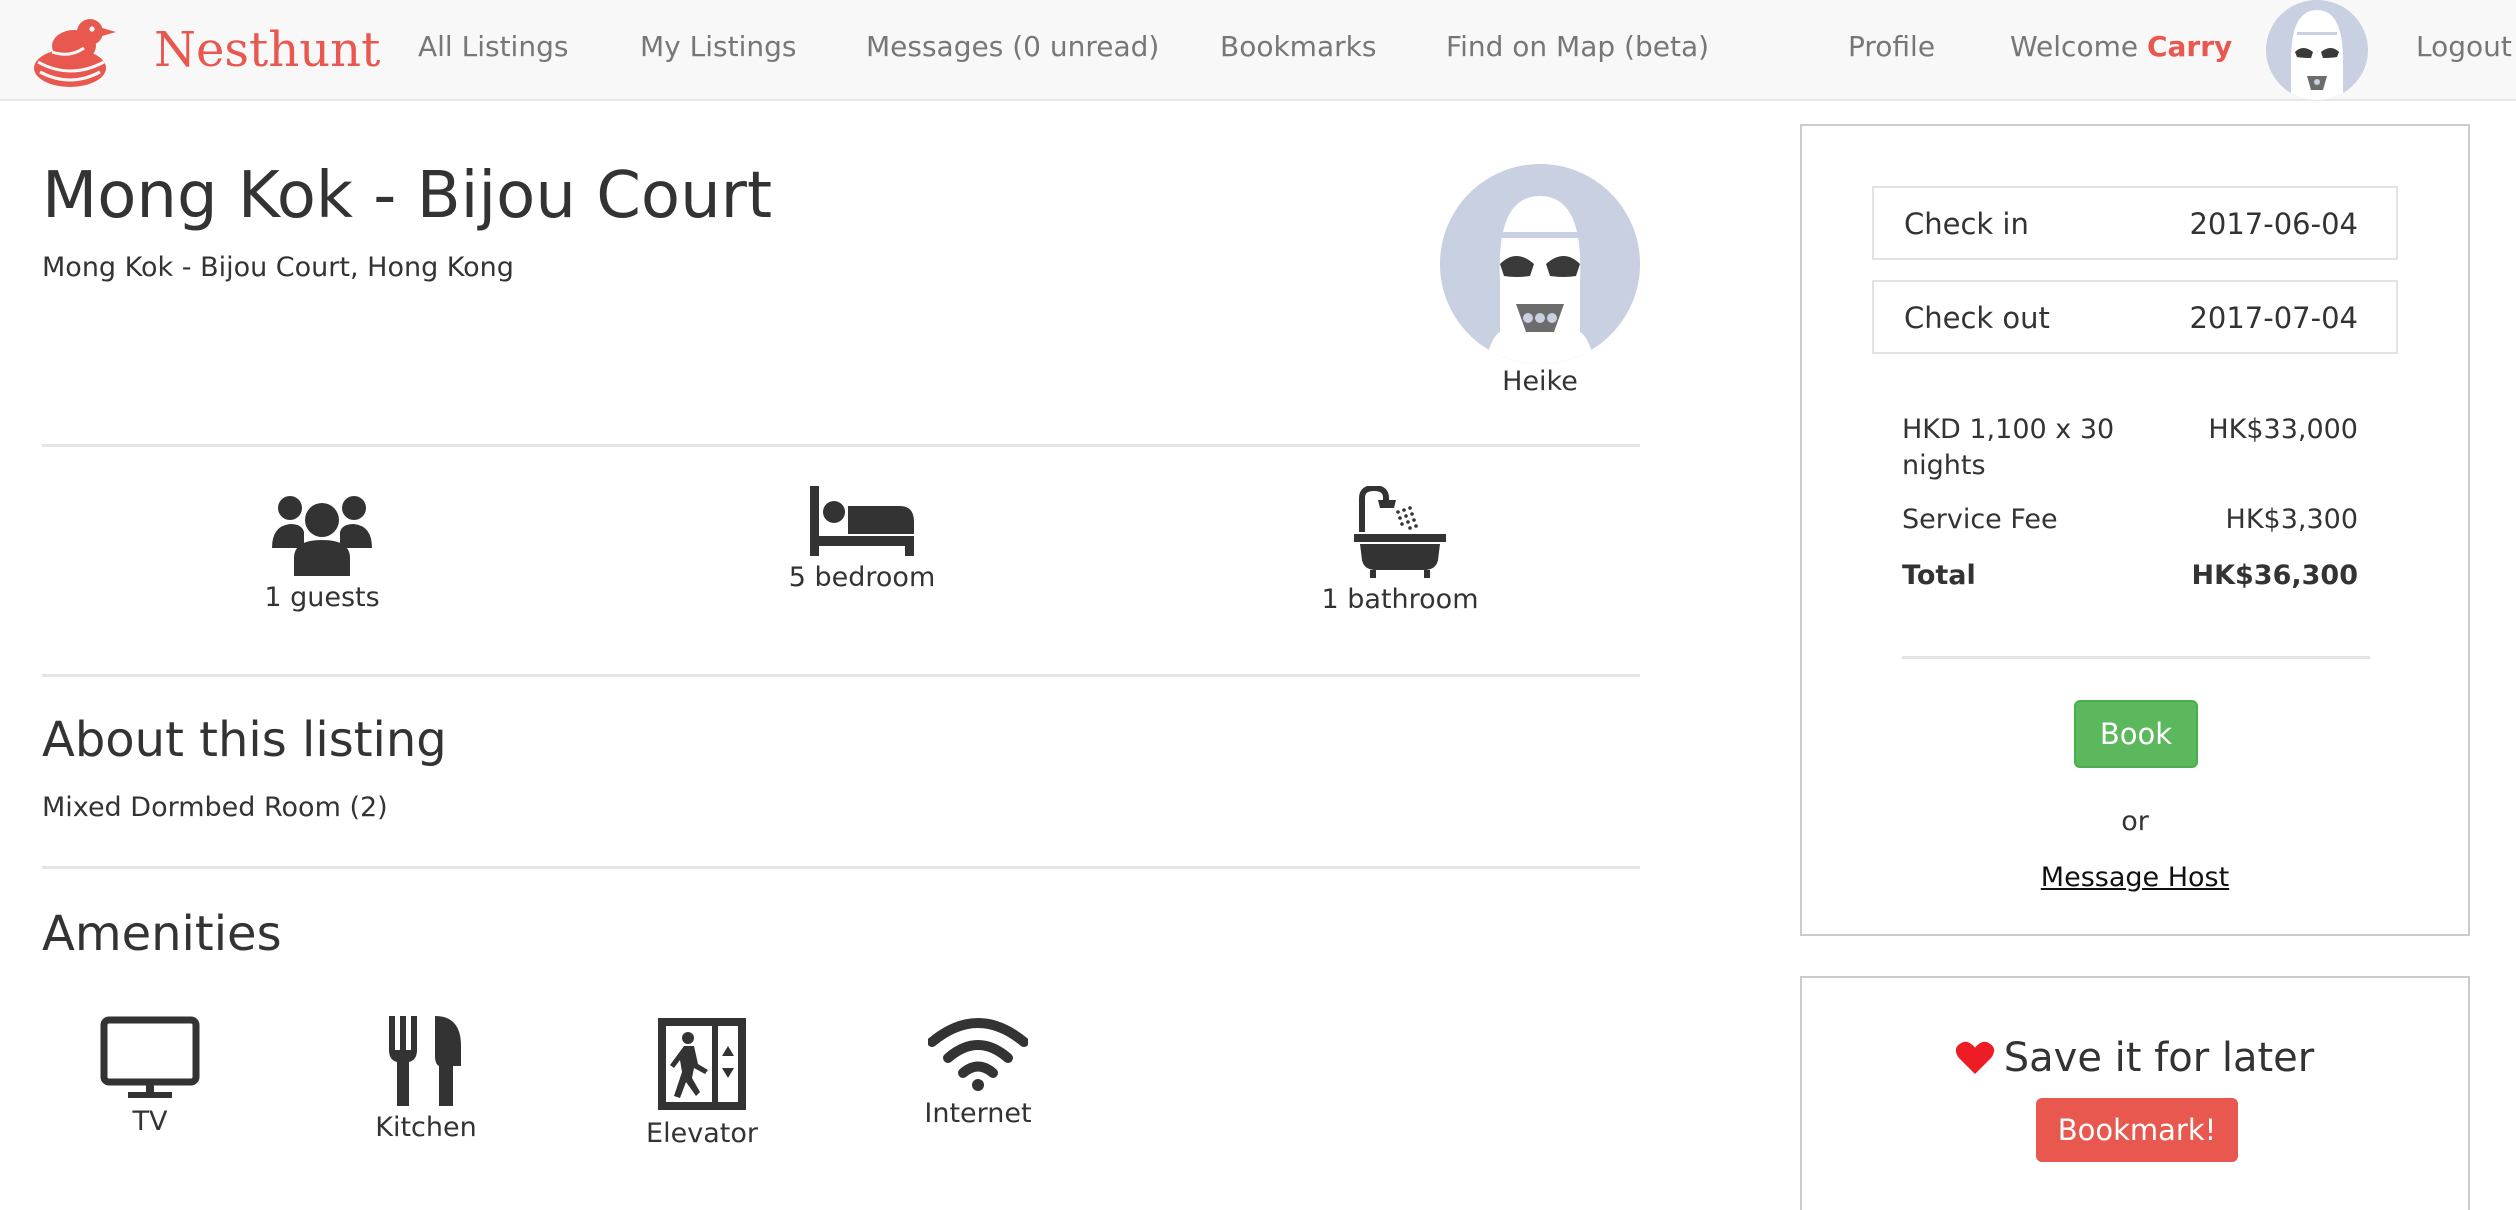 This screenshot has width=2516, height=1210. Describe the element at coordinates (1400, 599) in the screenshot. I see `bathrooms-label: 1 bathroom` at that location.